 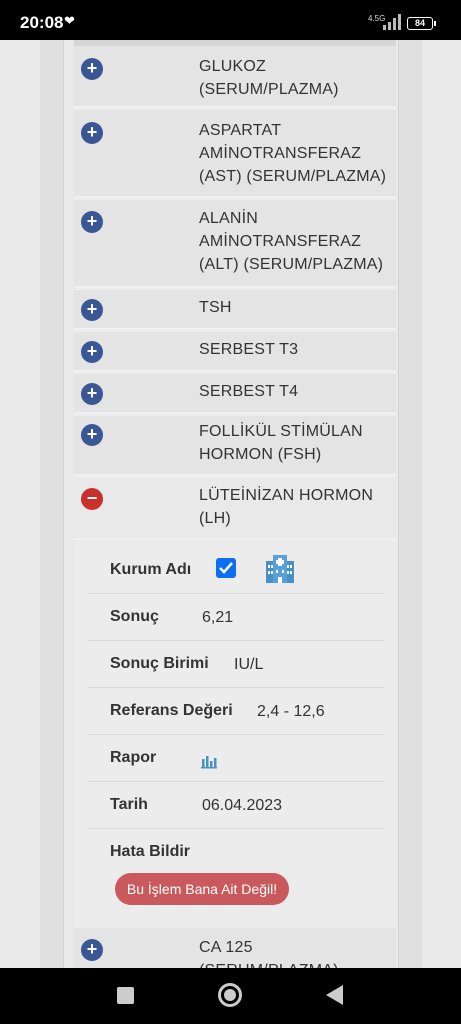 What do you see at coordinates (410, 504) in the screenshot?
I see `right-rail` at bounding box center [410, 504].